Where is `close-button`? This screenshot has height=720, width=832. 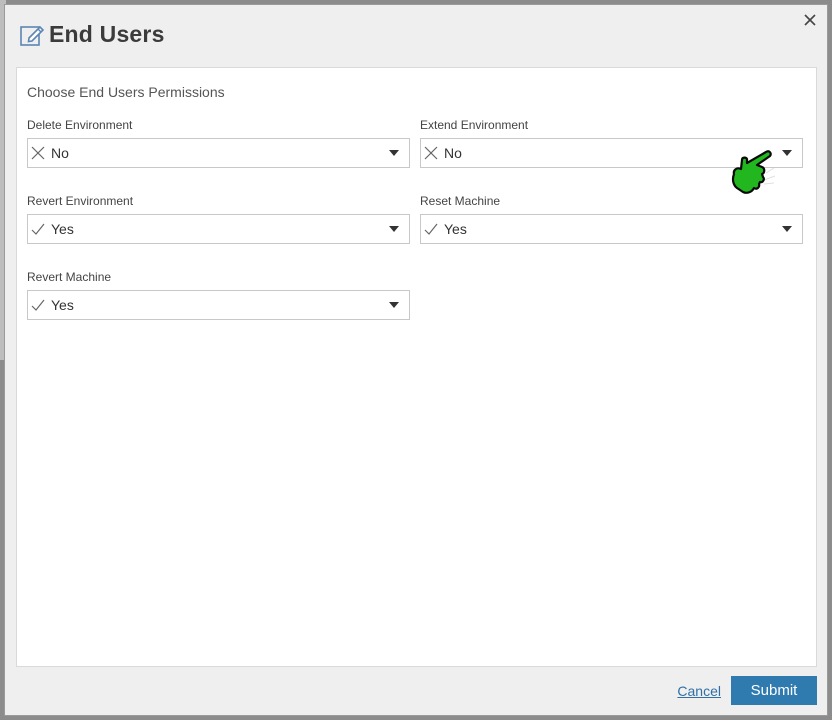 close-button is located at coordinates (810, 20).